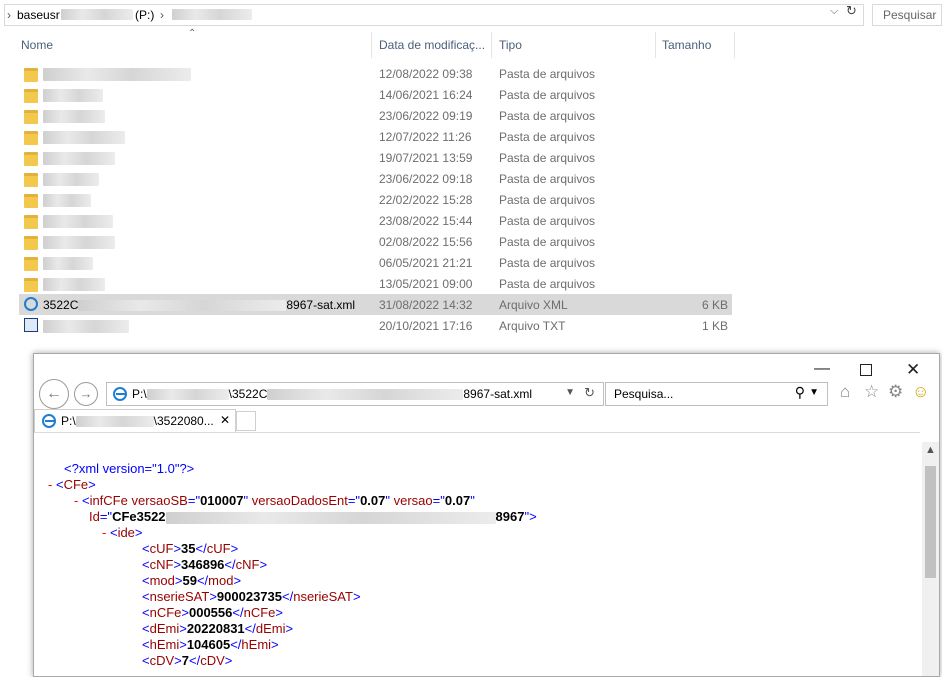  What do you see at coordinates (375, 241) in the screenshot?
I see `file-row: 02/08/2022 15:56 Pasta de arquivos` at bounding box center [375, 241].